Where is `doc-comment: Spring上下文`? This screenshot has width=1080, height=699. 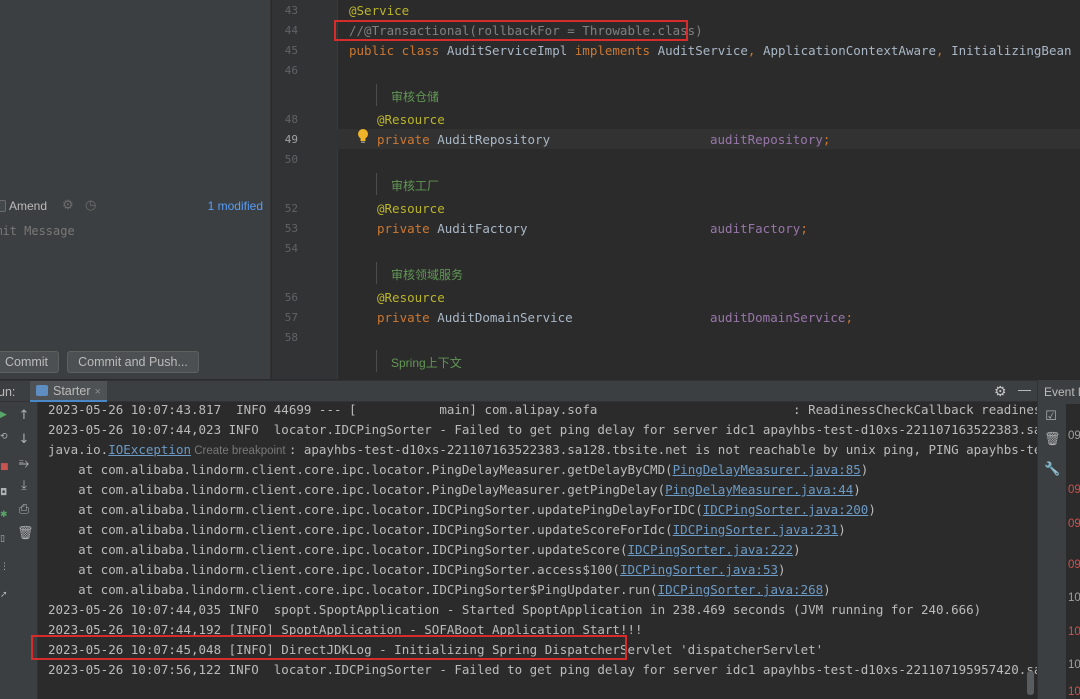 doc-comment: Spring上下文 is located at coordinates (426, 363).